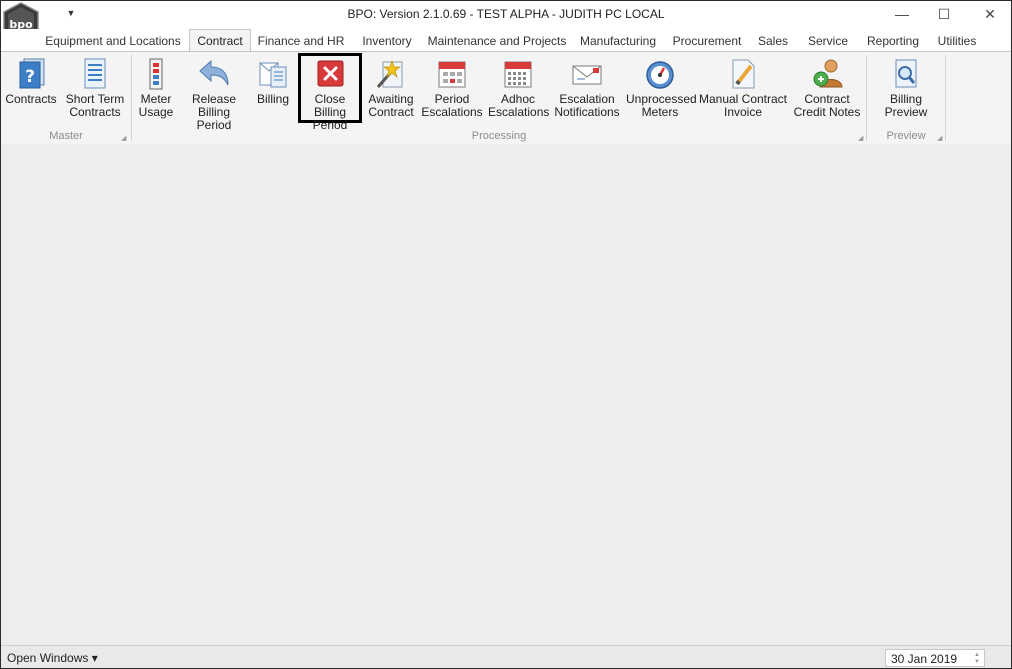 The height and width of the screenshot is (669, 1012). I want to click on gauge-icon, so click(660, 75).